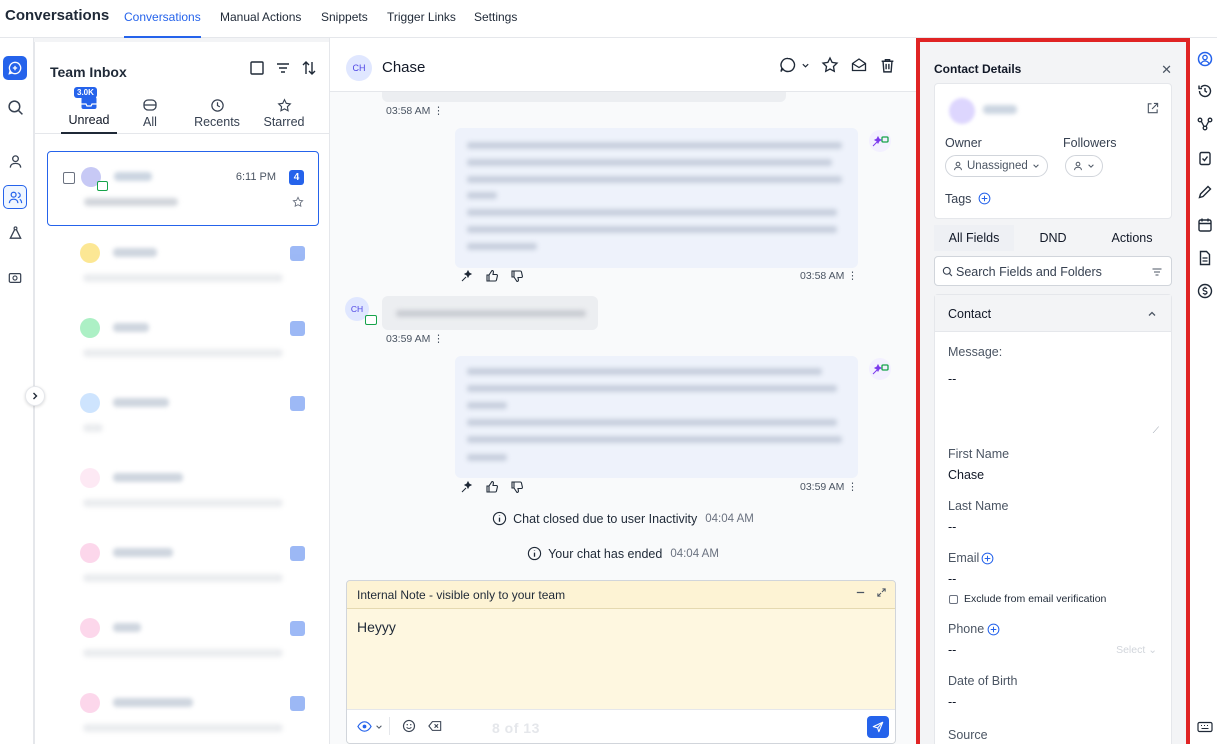 The image size is (1217, 744). I want to click on filter-tab-all: All, so click(150, 111).